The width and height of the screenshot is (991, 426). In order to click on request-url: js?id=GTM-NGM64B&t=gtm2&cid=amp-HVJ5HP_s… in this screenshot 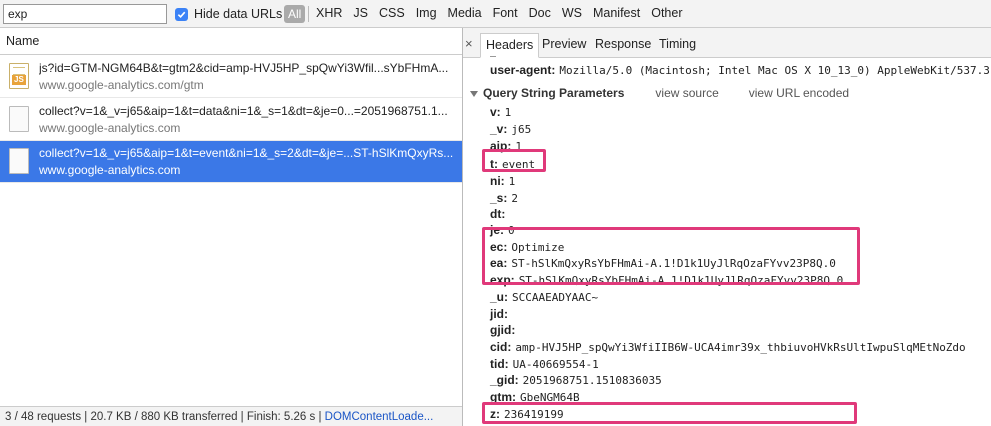, I will do `click(244, 68)`.